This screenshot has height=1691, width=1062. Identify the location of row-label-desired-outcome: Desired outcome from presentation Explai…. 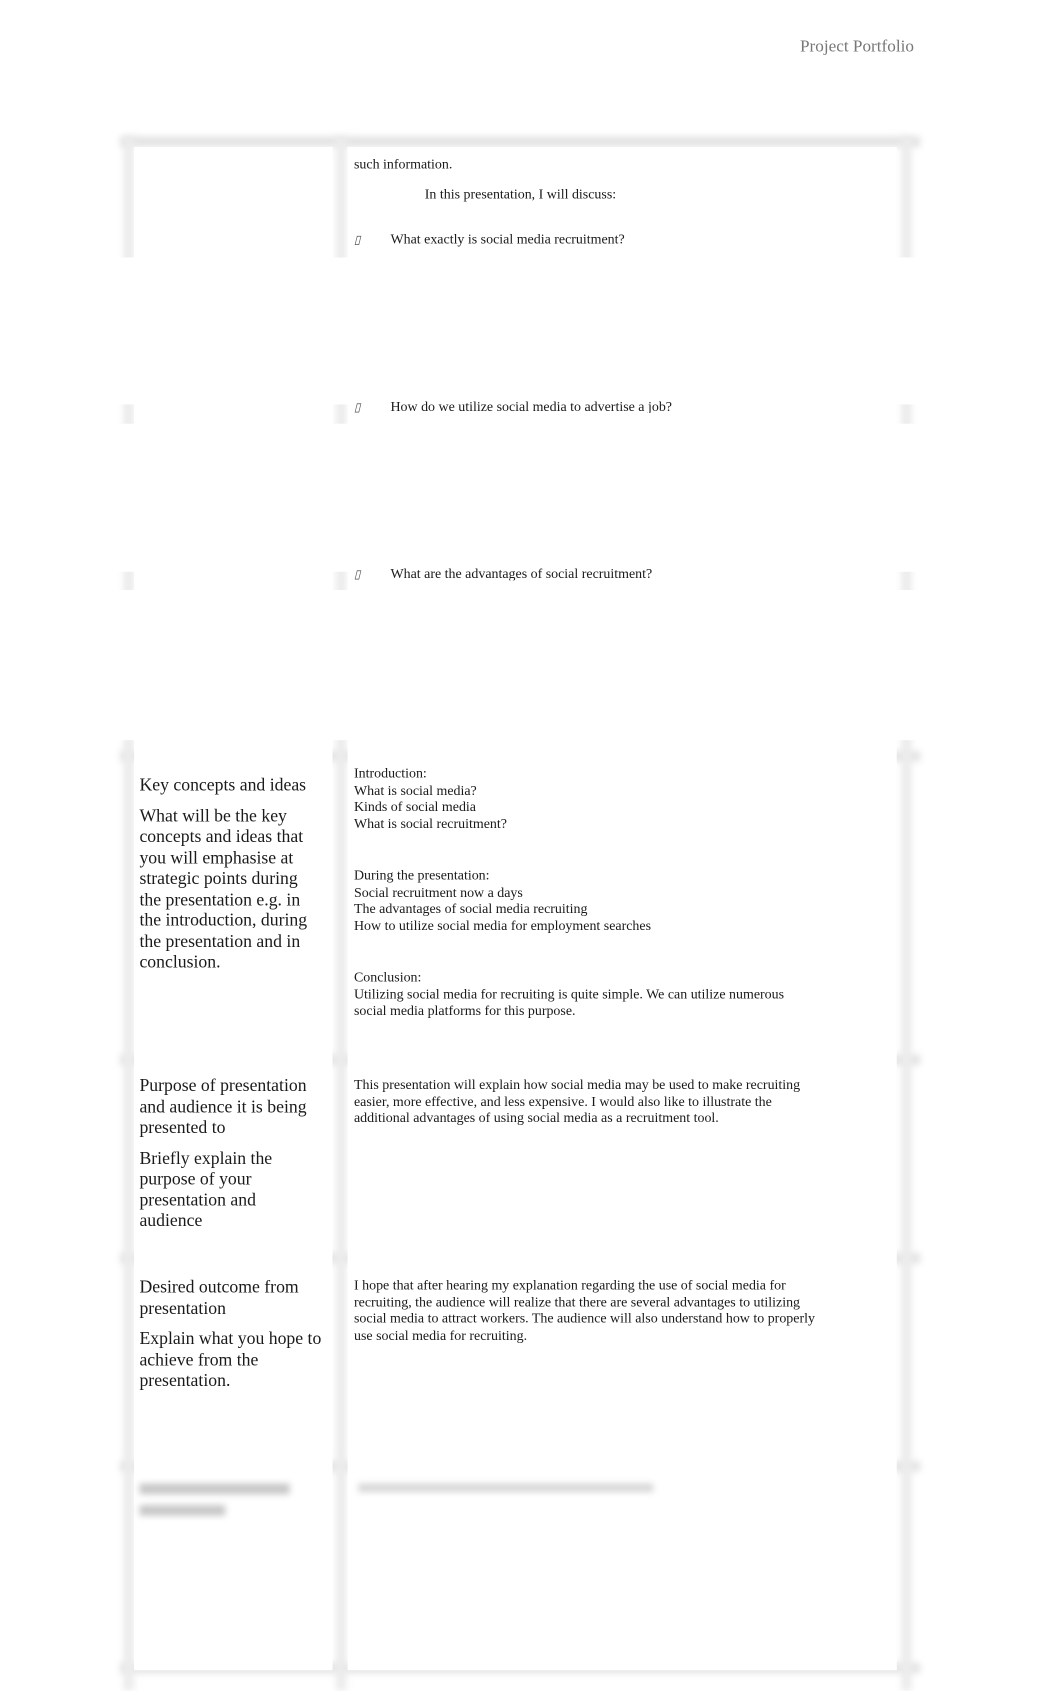
(230, 1339).